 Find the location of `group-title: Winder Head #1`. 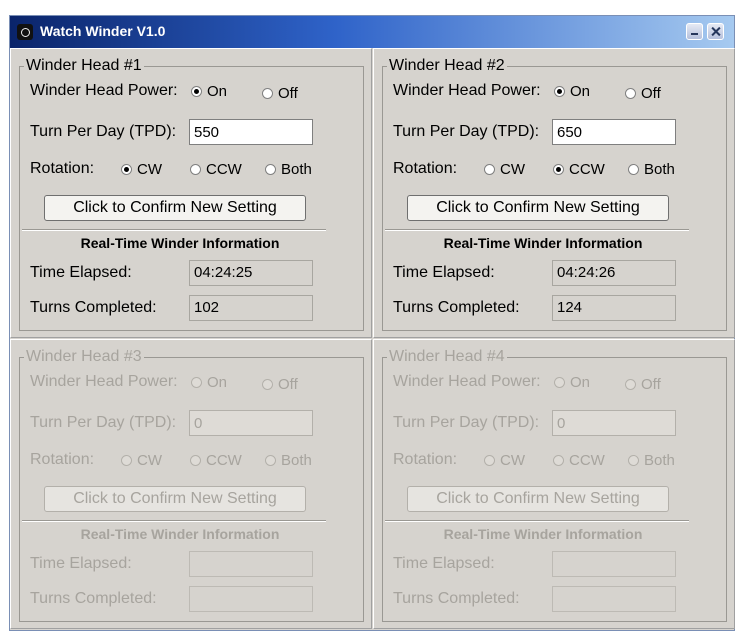

group-title: Winder Head #1 is located at coordinates (84, 66).